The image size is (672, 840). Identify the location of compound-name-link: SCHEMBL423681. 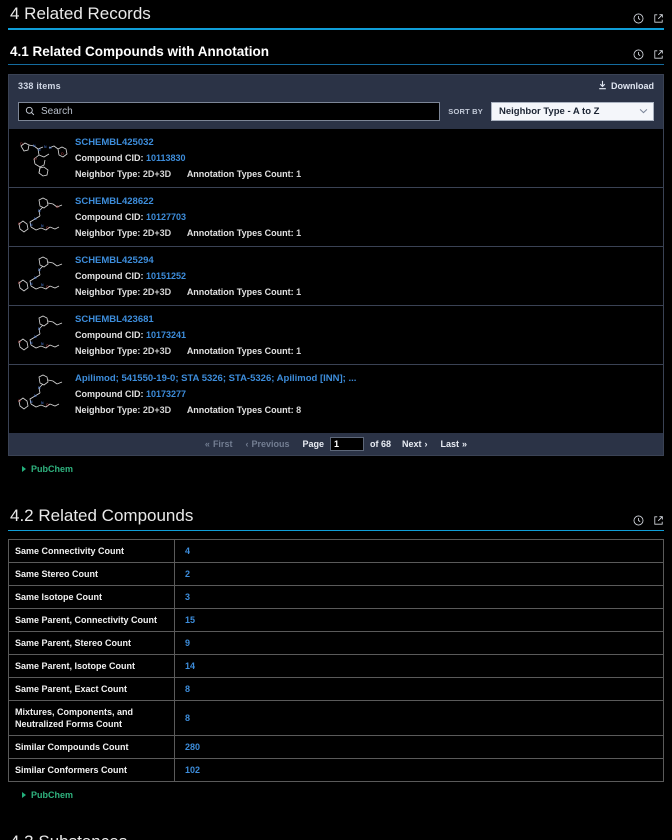
(188, 319).